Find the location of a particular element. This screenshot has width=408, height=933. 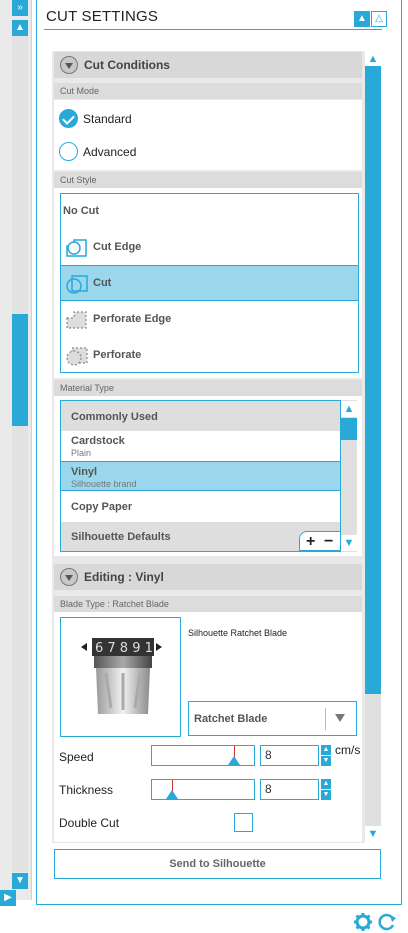

material-name: Vinyl is located at coordinates (84, 472).